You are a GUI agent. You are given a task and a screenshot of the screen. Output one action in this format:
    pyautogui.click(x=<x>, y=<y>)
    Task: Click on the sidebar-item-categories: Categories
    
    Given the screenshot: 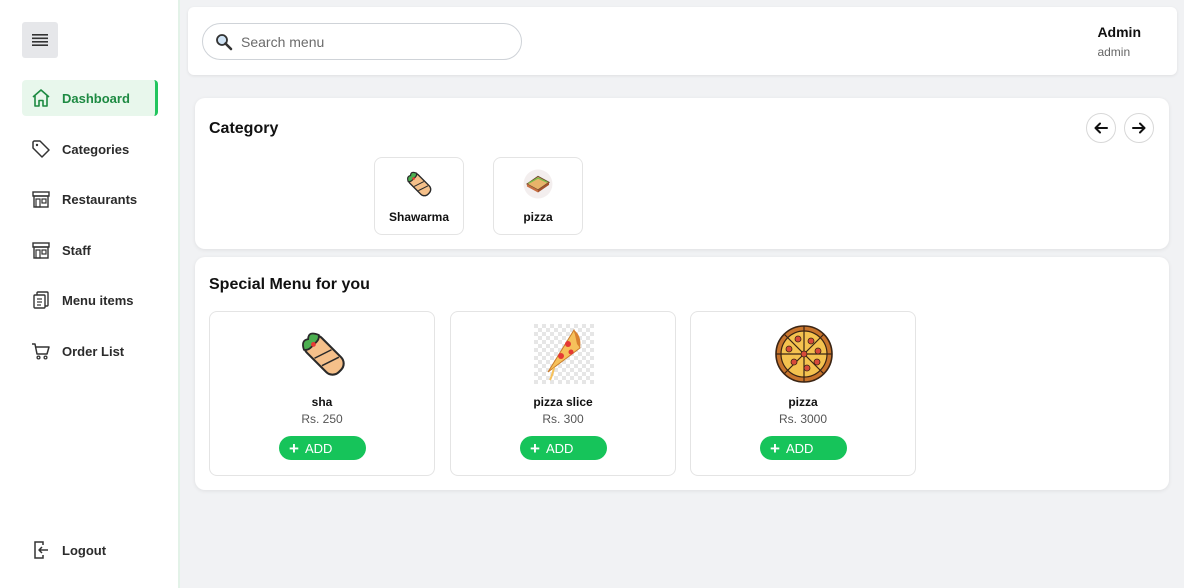 What is the action you would take?
    pyautogui.click(x=90, y=149)
    